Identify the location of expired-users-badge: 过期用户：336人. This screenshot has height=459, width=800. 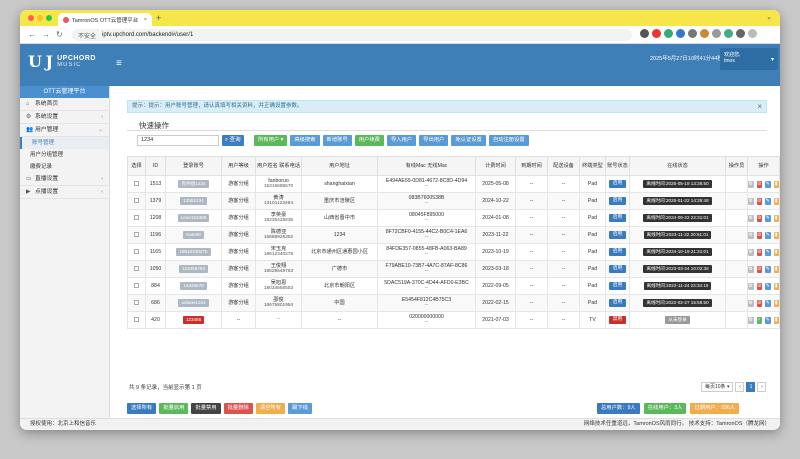
(715, 408).